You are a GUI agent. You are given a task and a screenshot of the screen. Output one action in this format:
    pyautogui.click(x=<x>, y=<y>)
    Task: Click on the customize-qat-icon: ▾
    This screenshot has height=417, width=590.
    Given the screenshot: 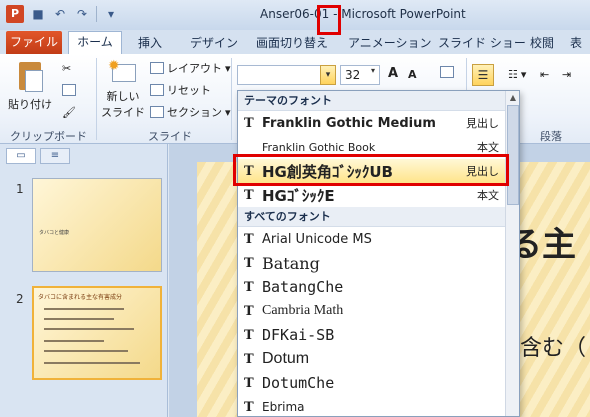 What is the action you would take?
    pyautogui.click(x=111, y=14)
    